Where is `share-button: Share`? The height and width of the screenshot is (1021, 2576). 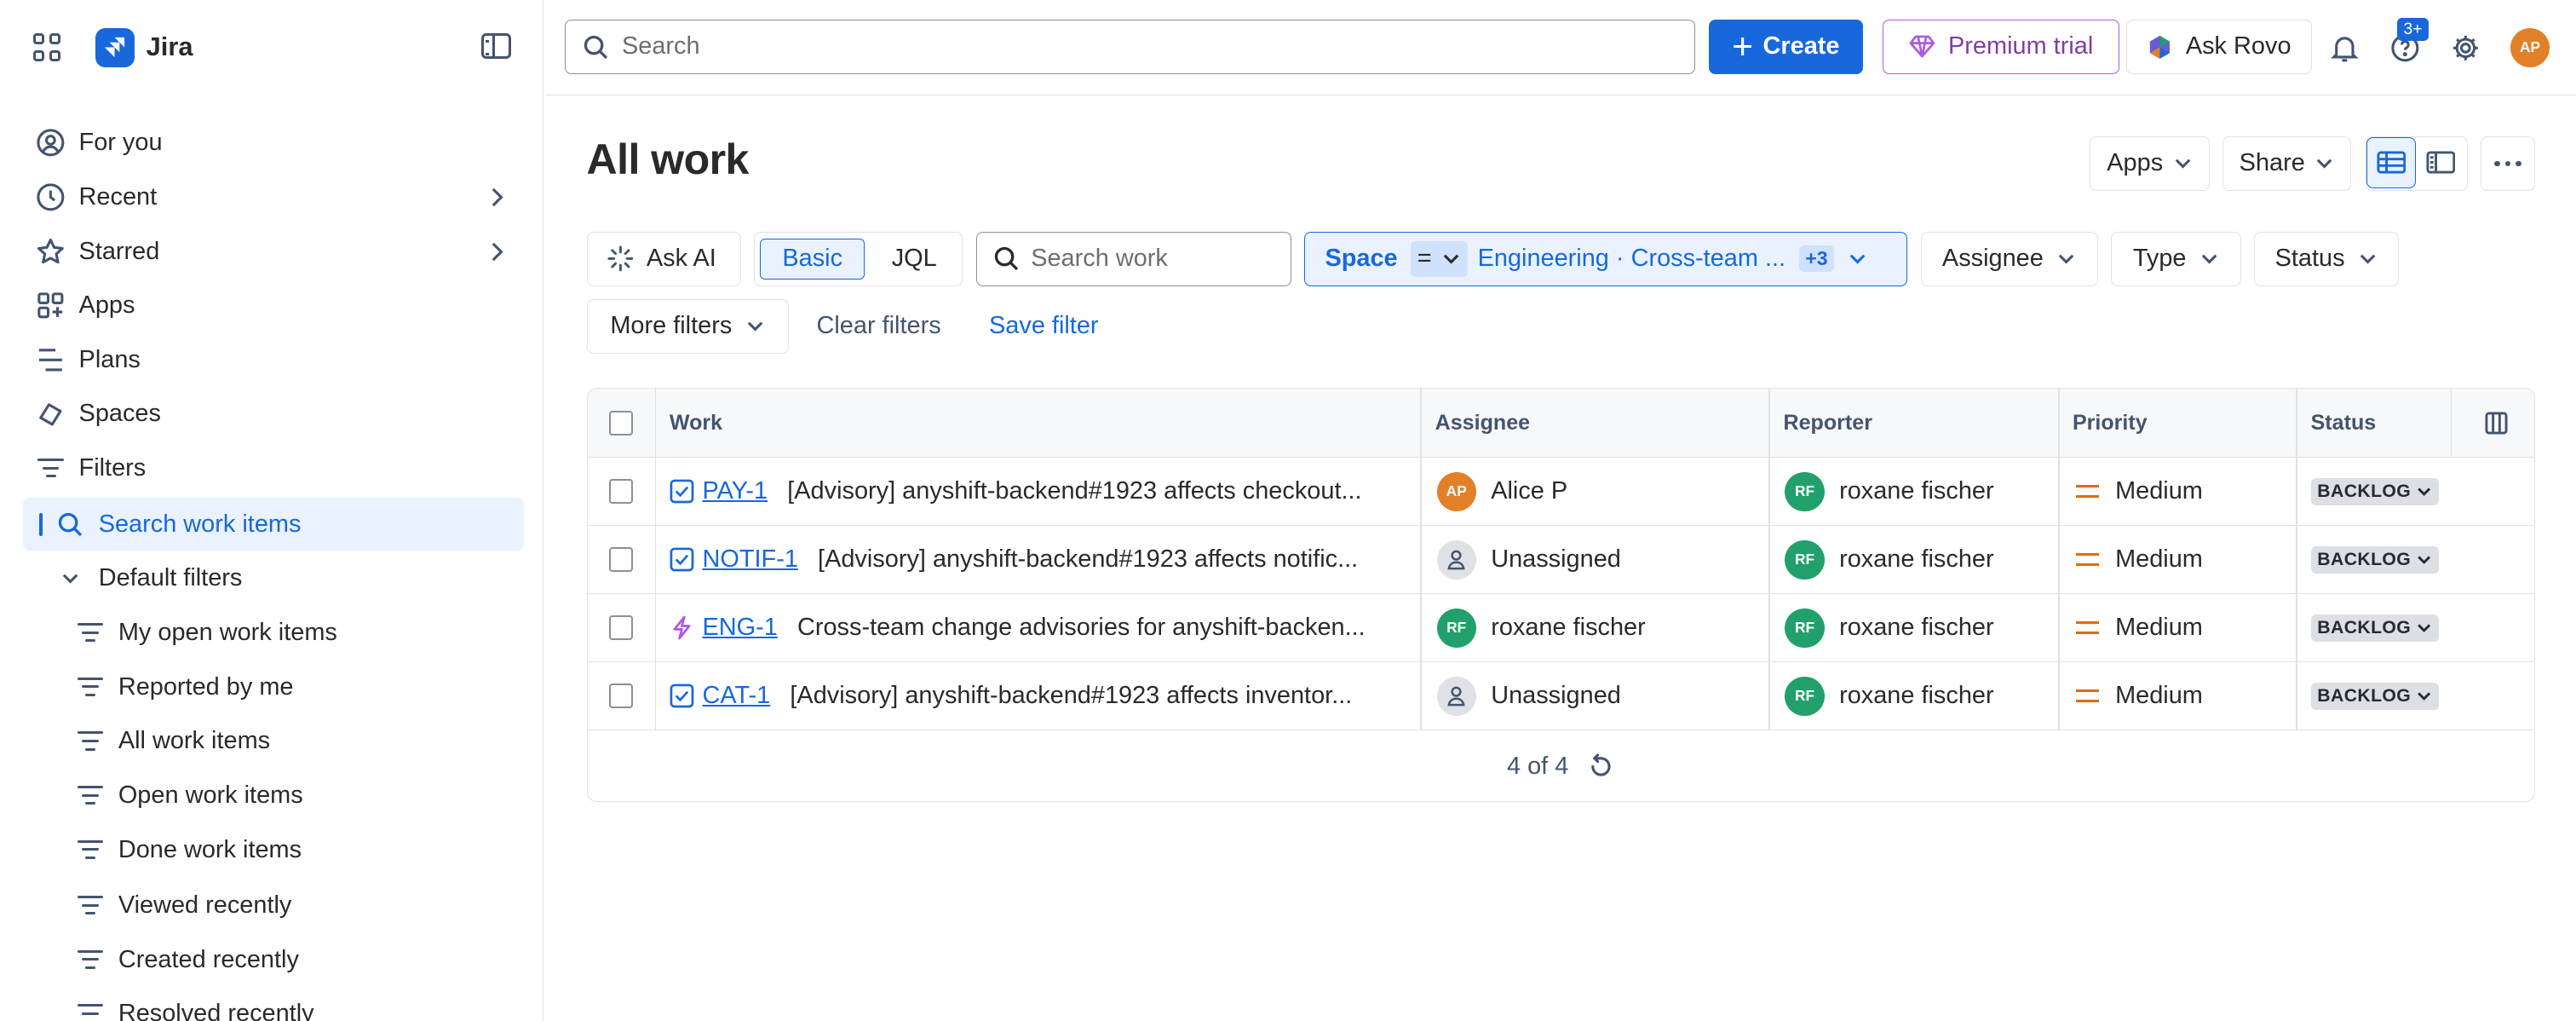
share-button: Share is located at coordinates (2286, 164).